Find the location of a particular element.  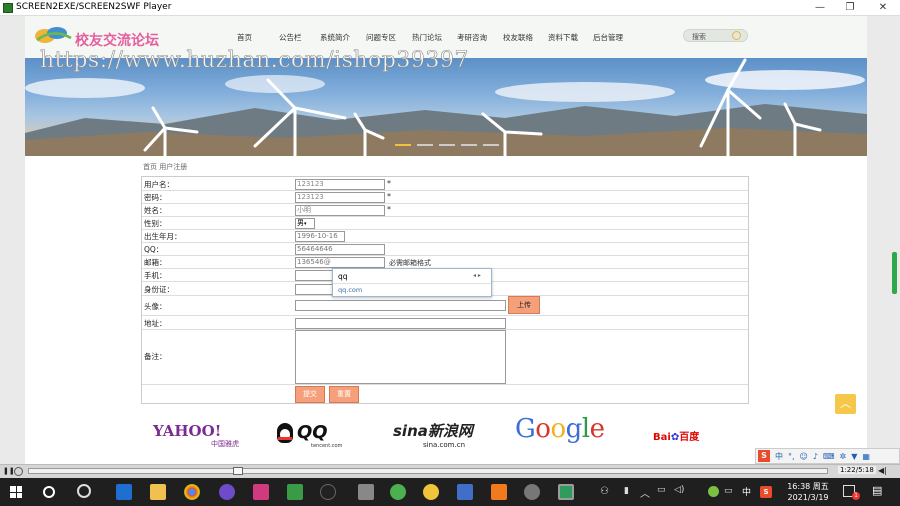

upload-button: 上传 is located at coordinates (524, 305).